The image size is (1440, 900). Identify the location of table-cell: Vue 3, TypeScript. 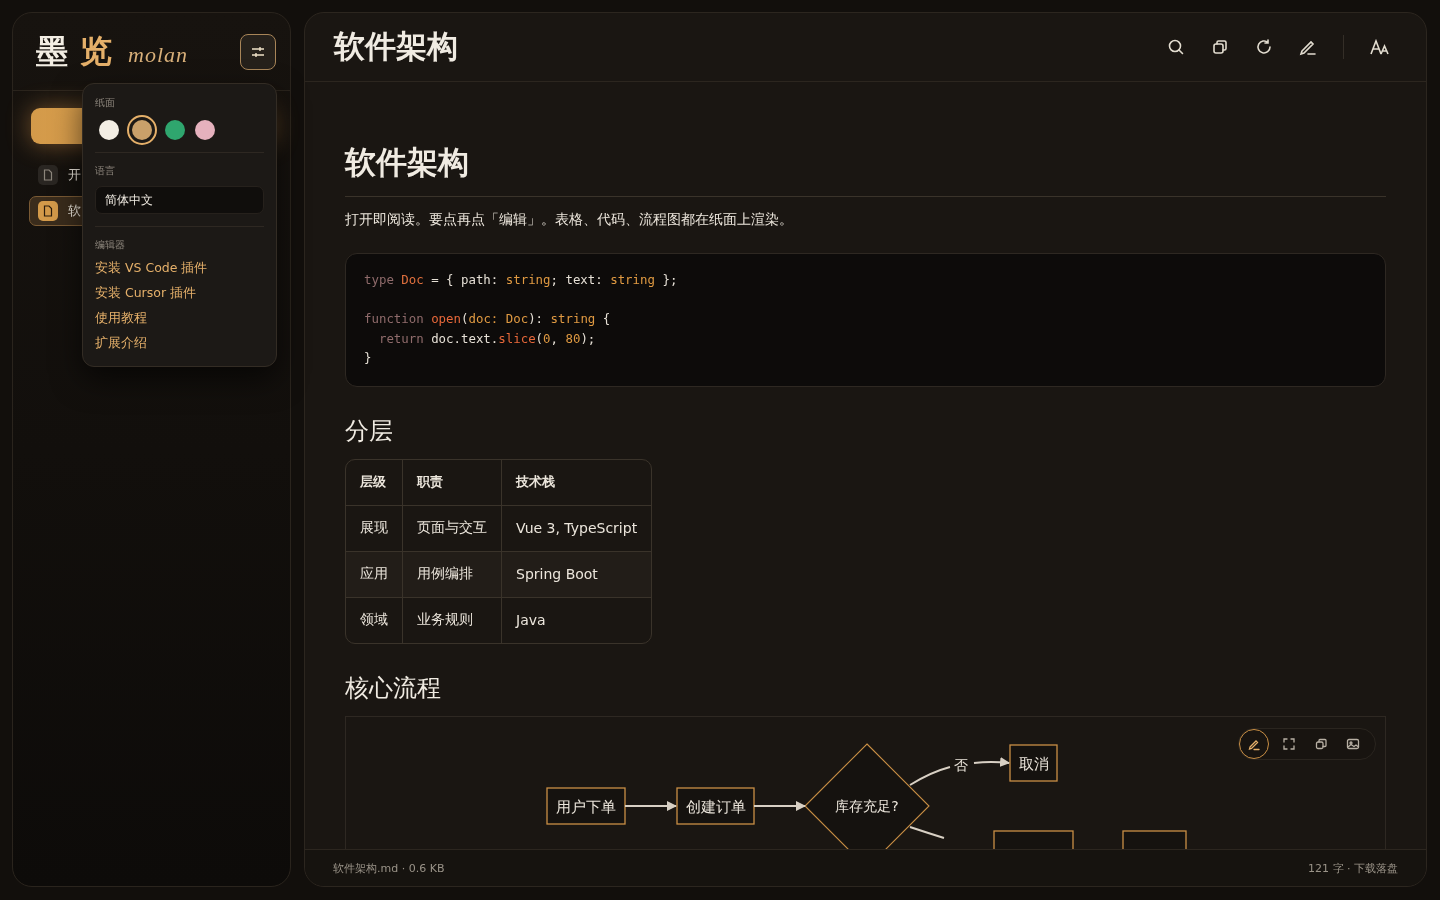
(577, 528).